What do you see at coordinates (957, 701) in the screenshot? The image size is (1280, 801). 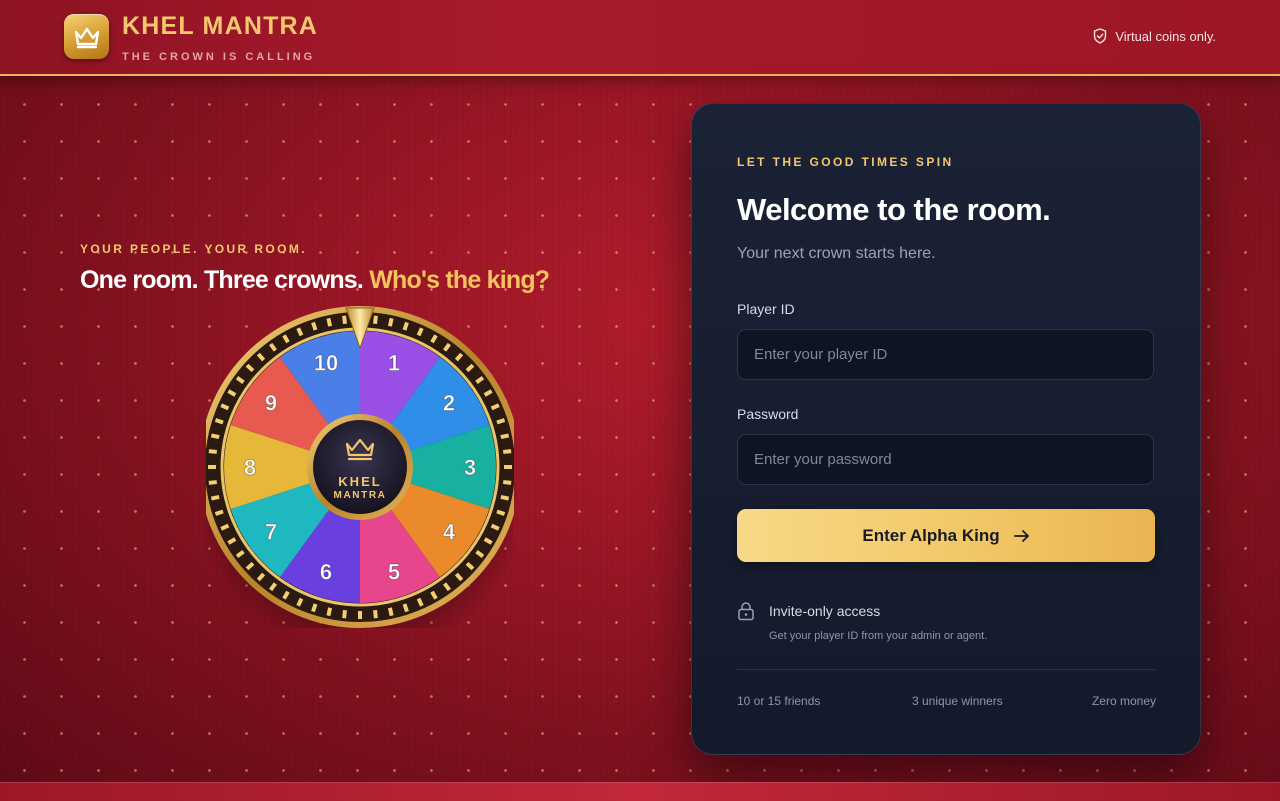 I see `stat-winners: 3 unique winners` at bounding box center [957, 701].